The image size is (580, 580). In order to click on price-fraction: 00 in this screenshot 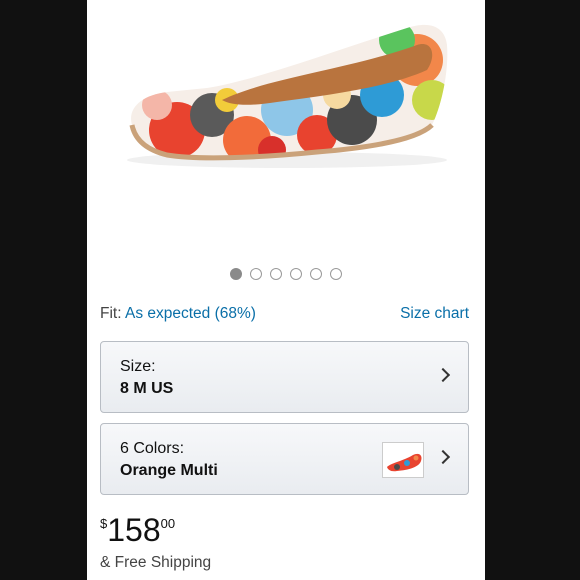, I will do `click(168, 523)`.